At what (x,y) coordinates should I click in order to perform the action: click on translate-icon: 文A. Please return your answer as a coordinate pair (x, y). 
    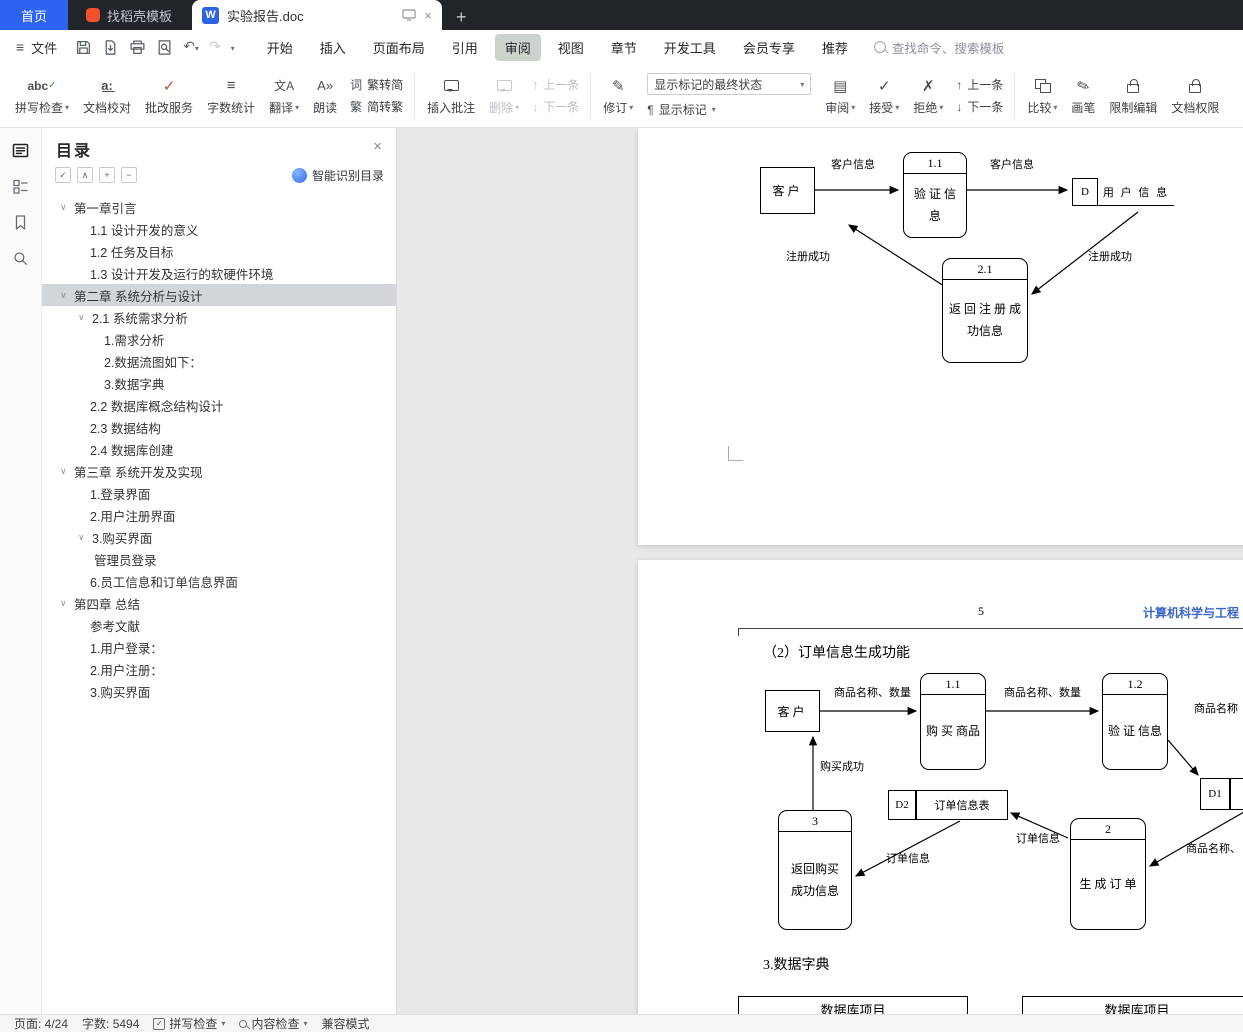
    Looking at the image, I should click on (284, 86).